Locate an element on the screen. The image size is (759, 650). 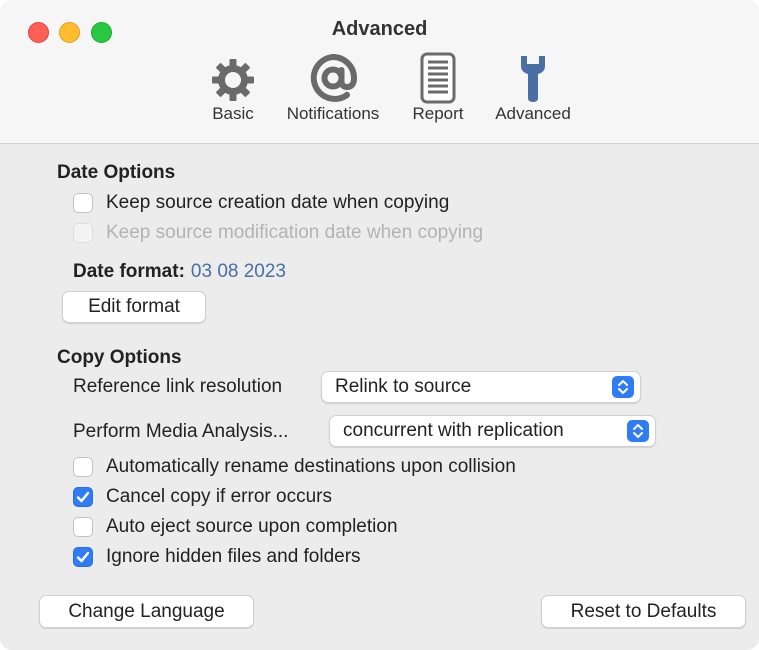
date-options-heading: Date Options is located at coordinates (116, 172).